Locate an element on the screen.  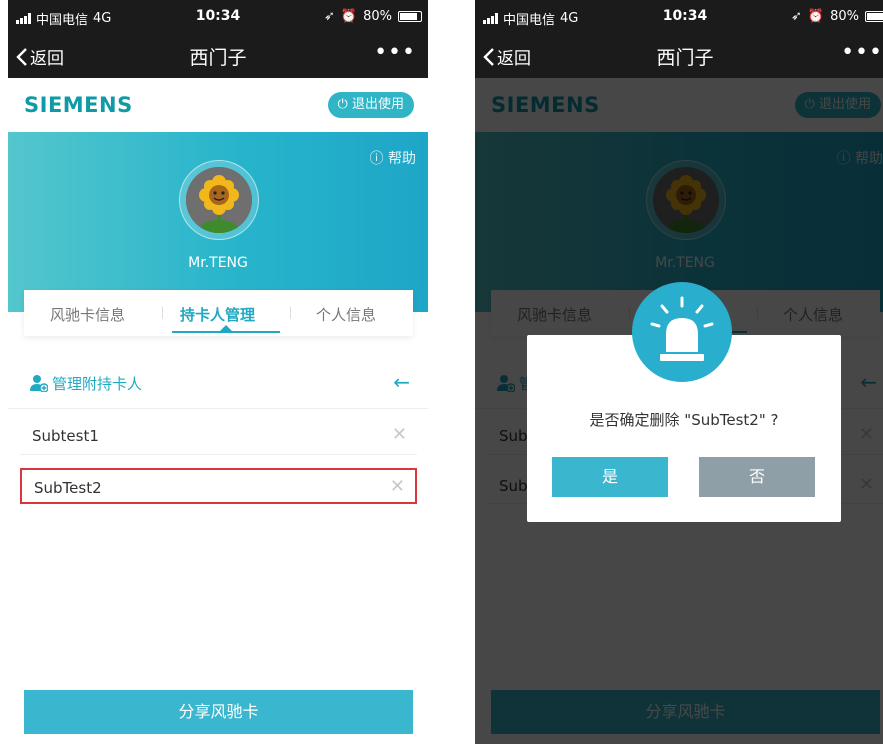
avatar-ring is located at coordinates (219, 200).